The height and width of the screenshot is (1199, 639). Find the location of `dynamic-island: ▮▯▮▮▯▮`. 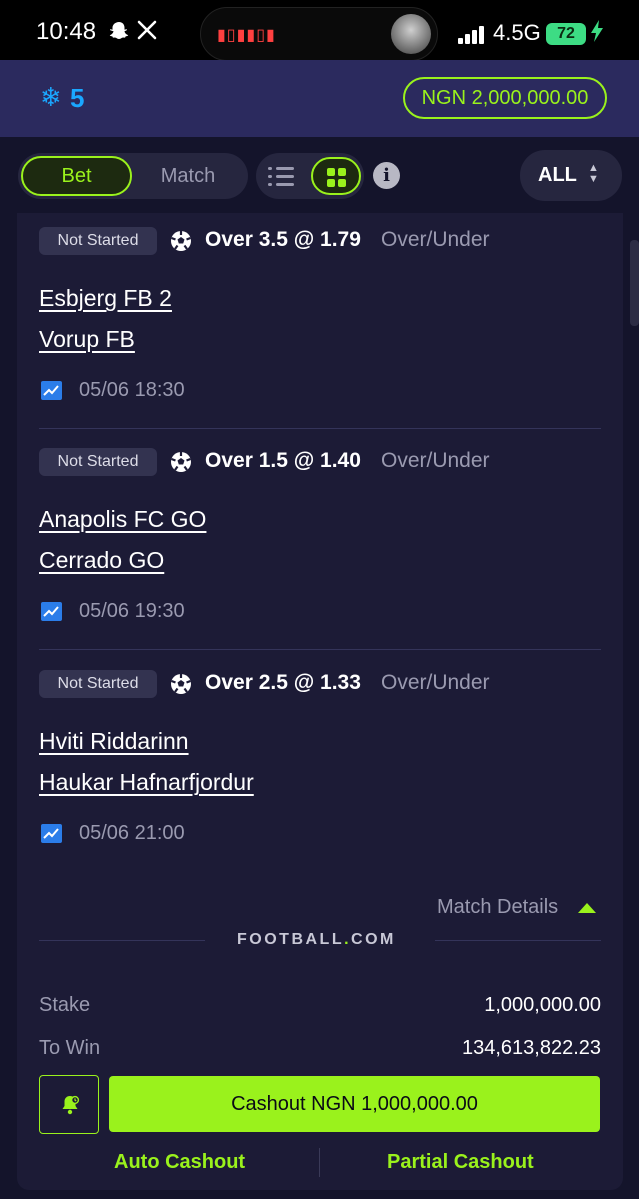

dynamic-island: ▮▯▮▮▯▮ is located at coordinates (319, 34).